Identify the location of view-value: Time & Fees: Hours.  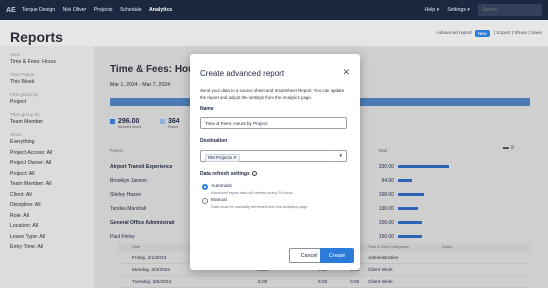
(47, 62).